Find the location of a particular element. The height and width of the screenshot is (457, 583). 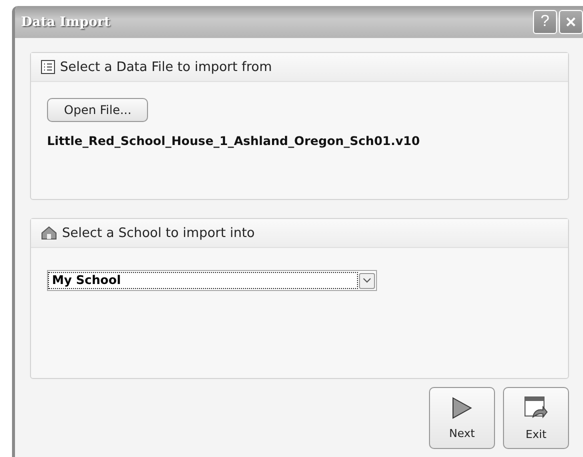

play-icon is located at coordinates (462, 407).